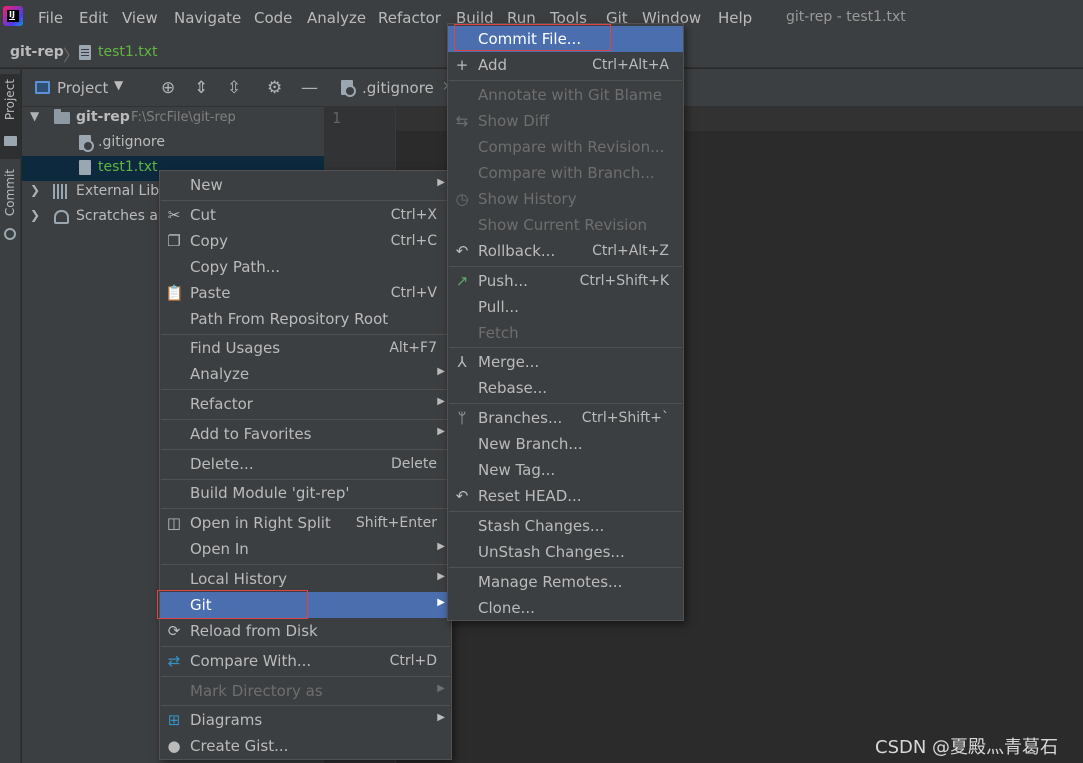 The image size is (1083, 763). What do you see at coordinates (221, 404) in the screenshot?
I see `menu-item-label: Refactor` at bounding box center [221, 404].